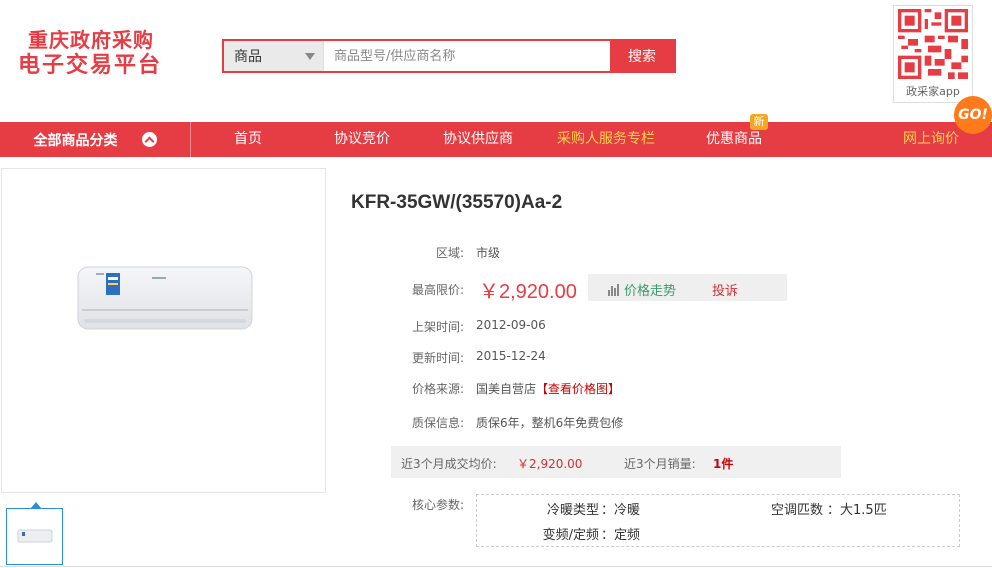  I want to click on nav-item-agreement-suppliers: 协议供应商, so click(478, 139).